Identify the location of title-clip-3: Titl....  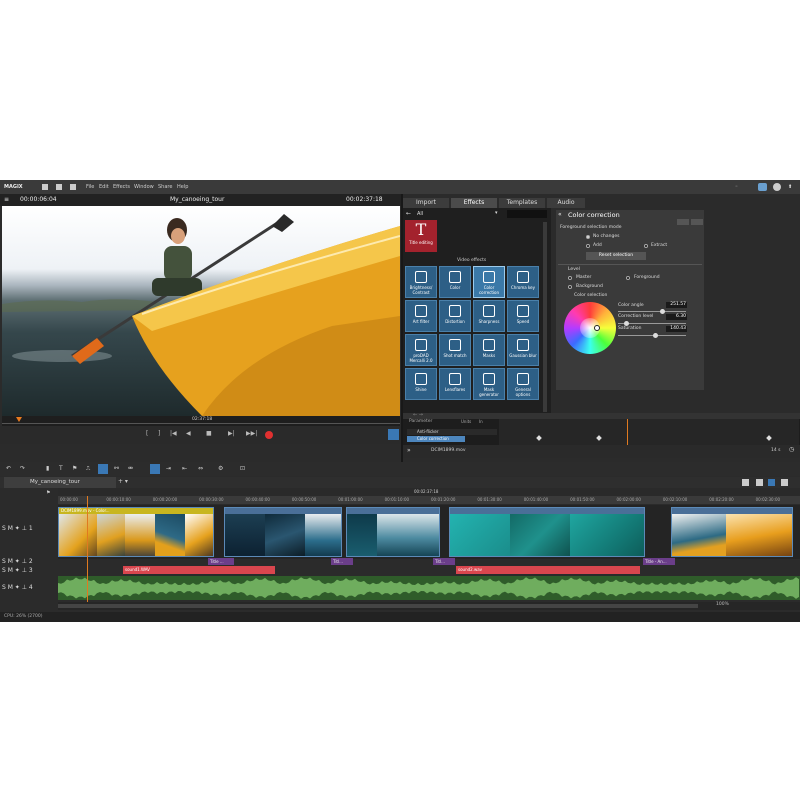
(444, 561).